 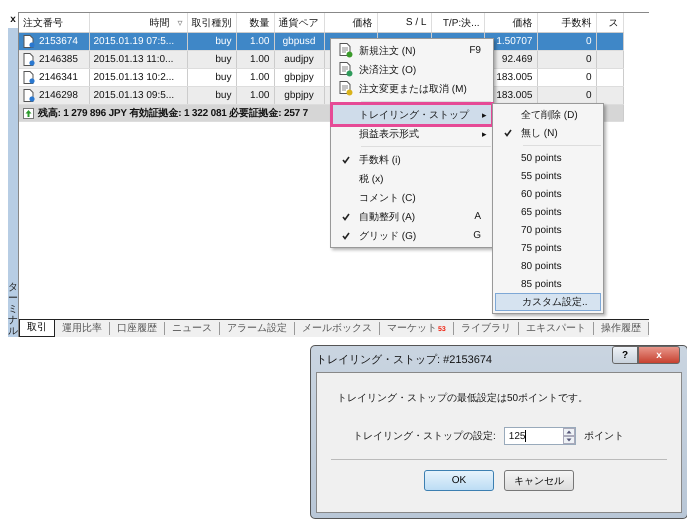 What do you see at coordinates (412, 216) in the screenshot?
I see `menu-item: 自動整列 (A) A` at bounding box center [412, 216].